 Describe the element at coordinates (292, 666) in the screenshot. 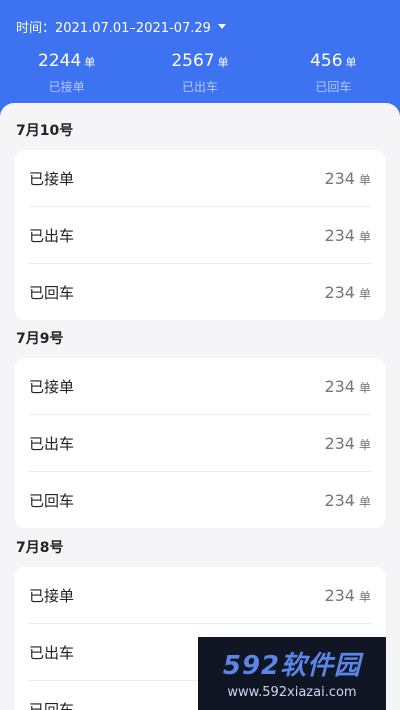

I see `watermark-logo: 592软件园` at that location.